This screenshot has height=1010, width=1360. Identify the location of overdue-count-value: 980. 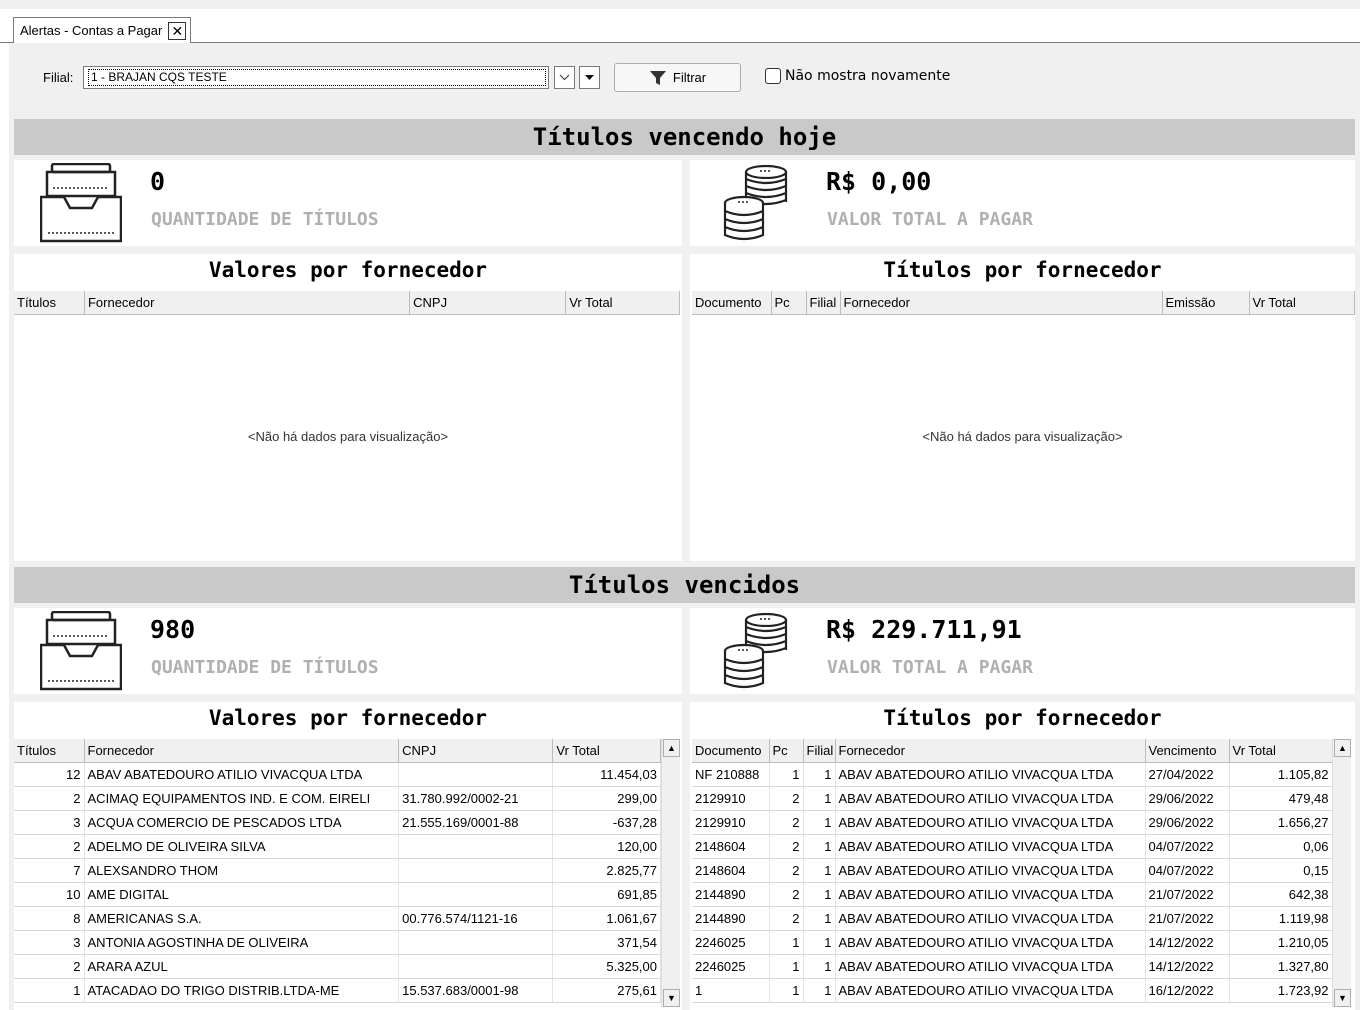
(173, 629).